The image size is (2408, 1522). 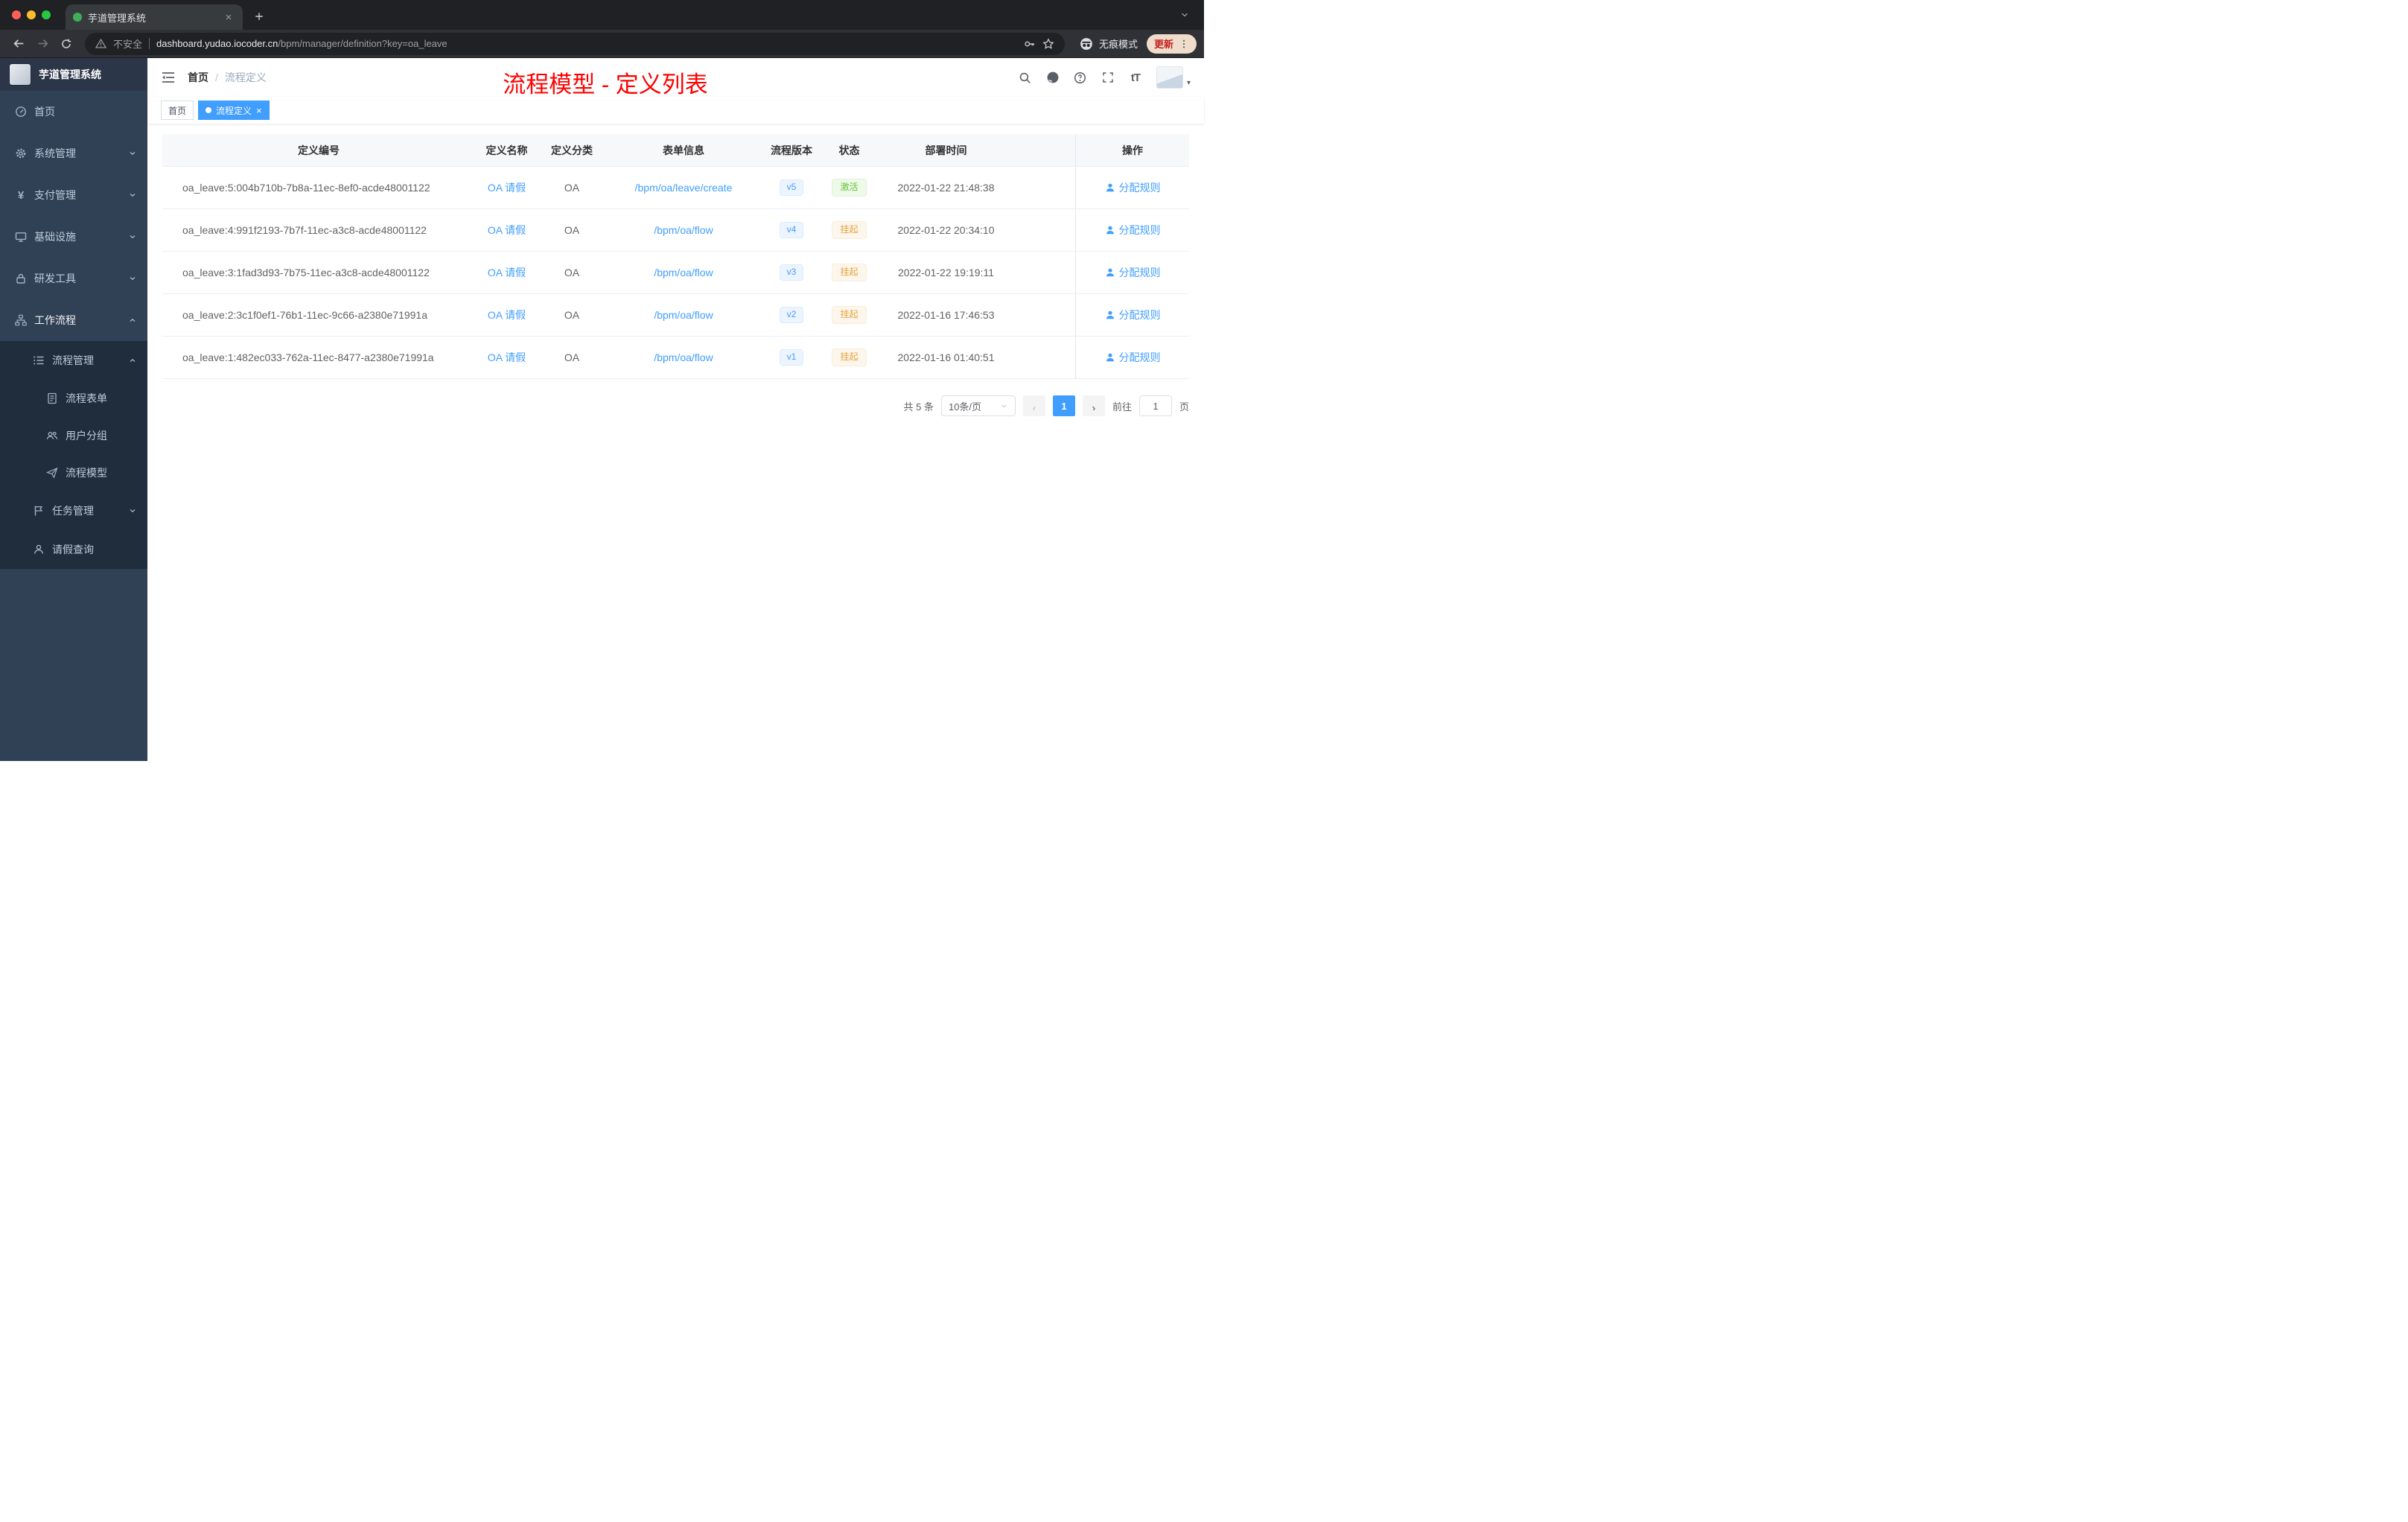 I want to click on breadcrumb: 首页 / 流程定义, so click(x=227, y=77).